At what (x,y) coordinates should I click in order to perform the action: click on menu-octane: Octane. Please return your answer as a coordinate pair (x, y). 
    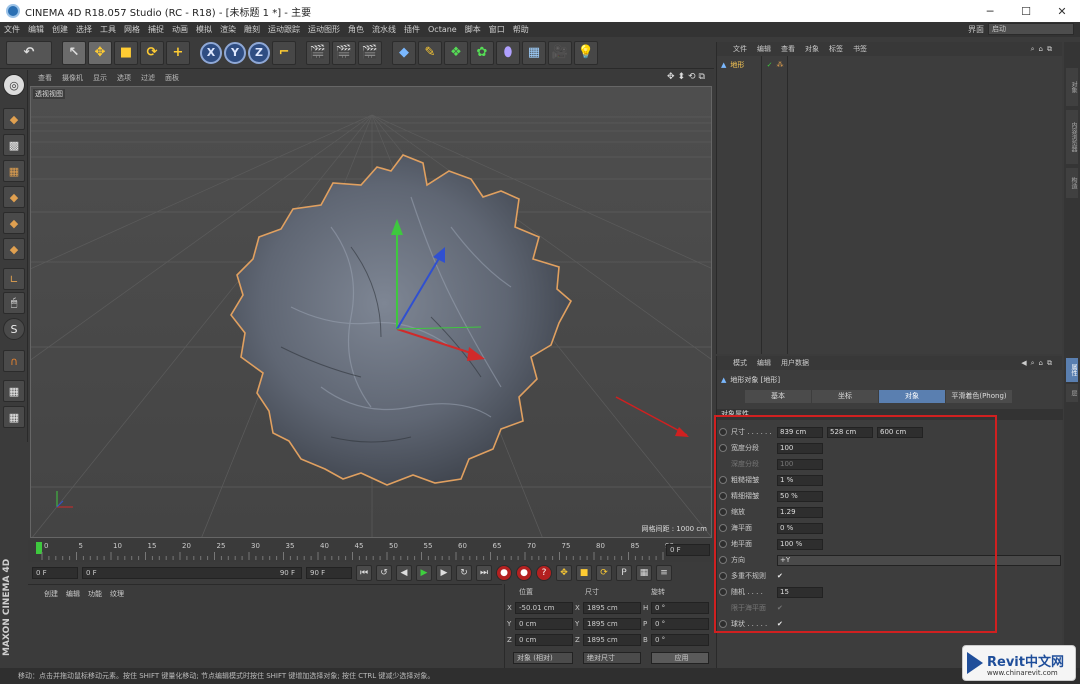
    Looking at the image, I should click on (442, 29).